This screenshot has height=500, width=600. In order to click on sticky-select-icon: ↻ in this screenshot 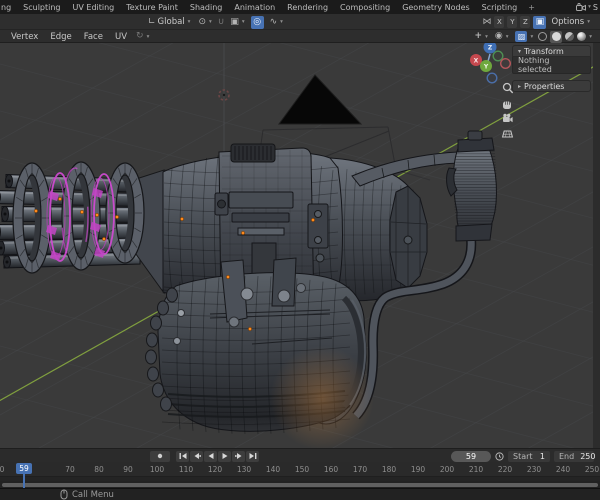, I will do `click(140, 36)`.